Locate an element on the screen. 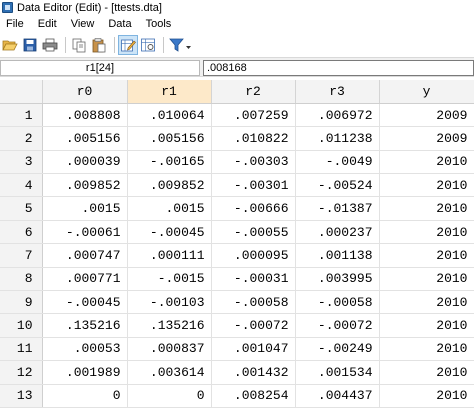 Image resolution: width=474 pixels, height=412 pixels. data-cell: -.00524 is located at coordinates (337, 185).